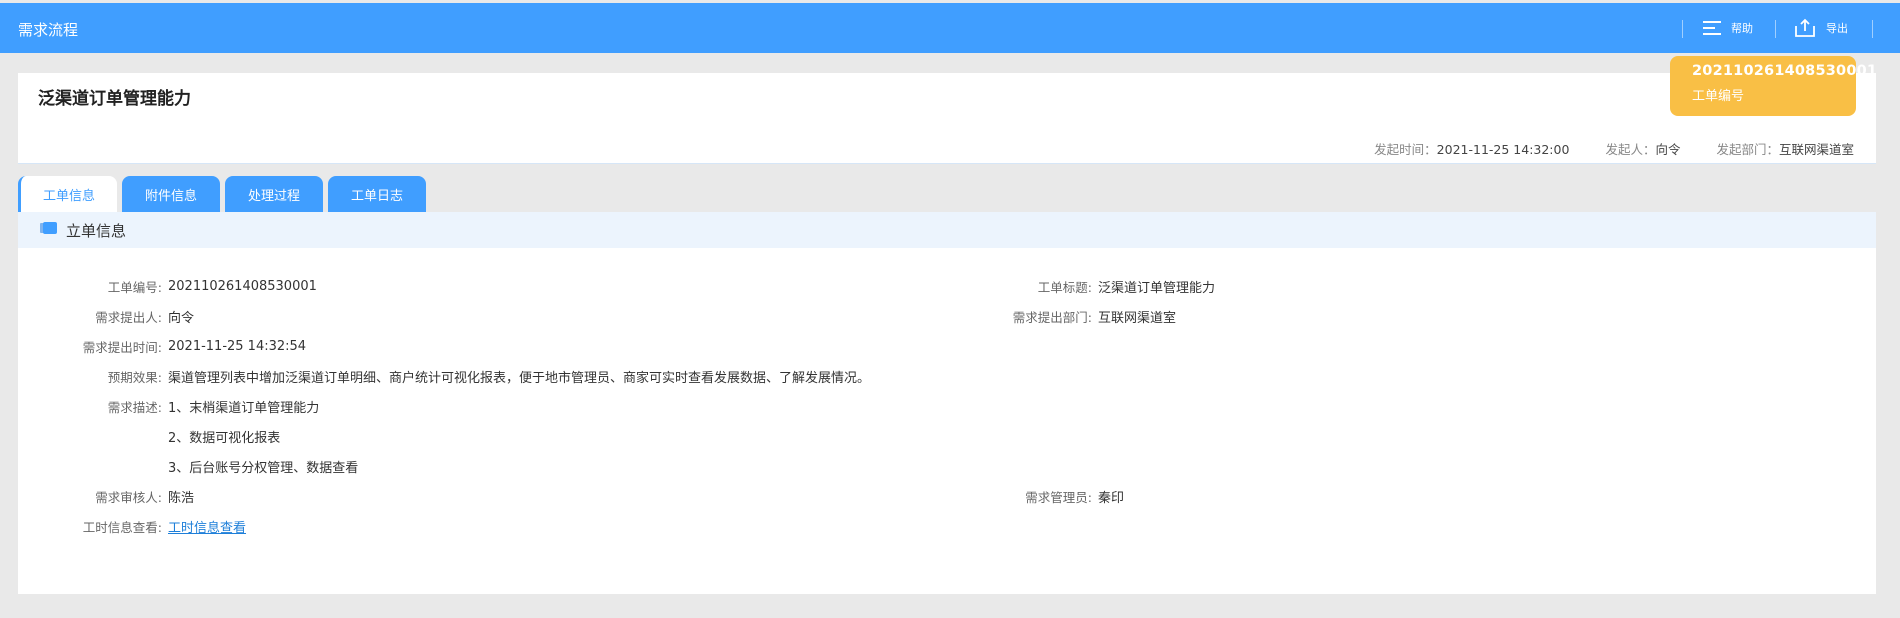 The width and height of the screenshot is (1900, 618). Describe the element at coordinates (1821, 28) in the screenshot. I see `export-button: 导出` at that location.